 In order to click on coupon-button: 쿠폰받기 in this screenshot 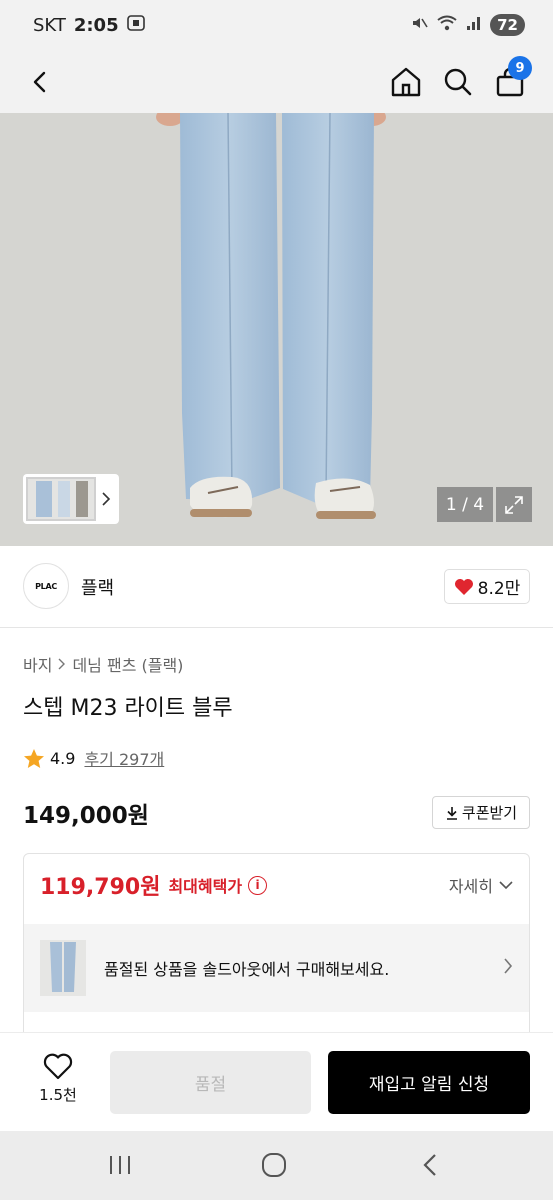, I will do `click(481, 812)`.